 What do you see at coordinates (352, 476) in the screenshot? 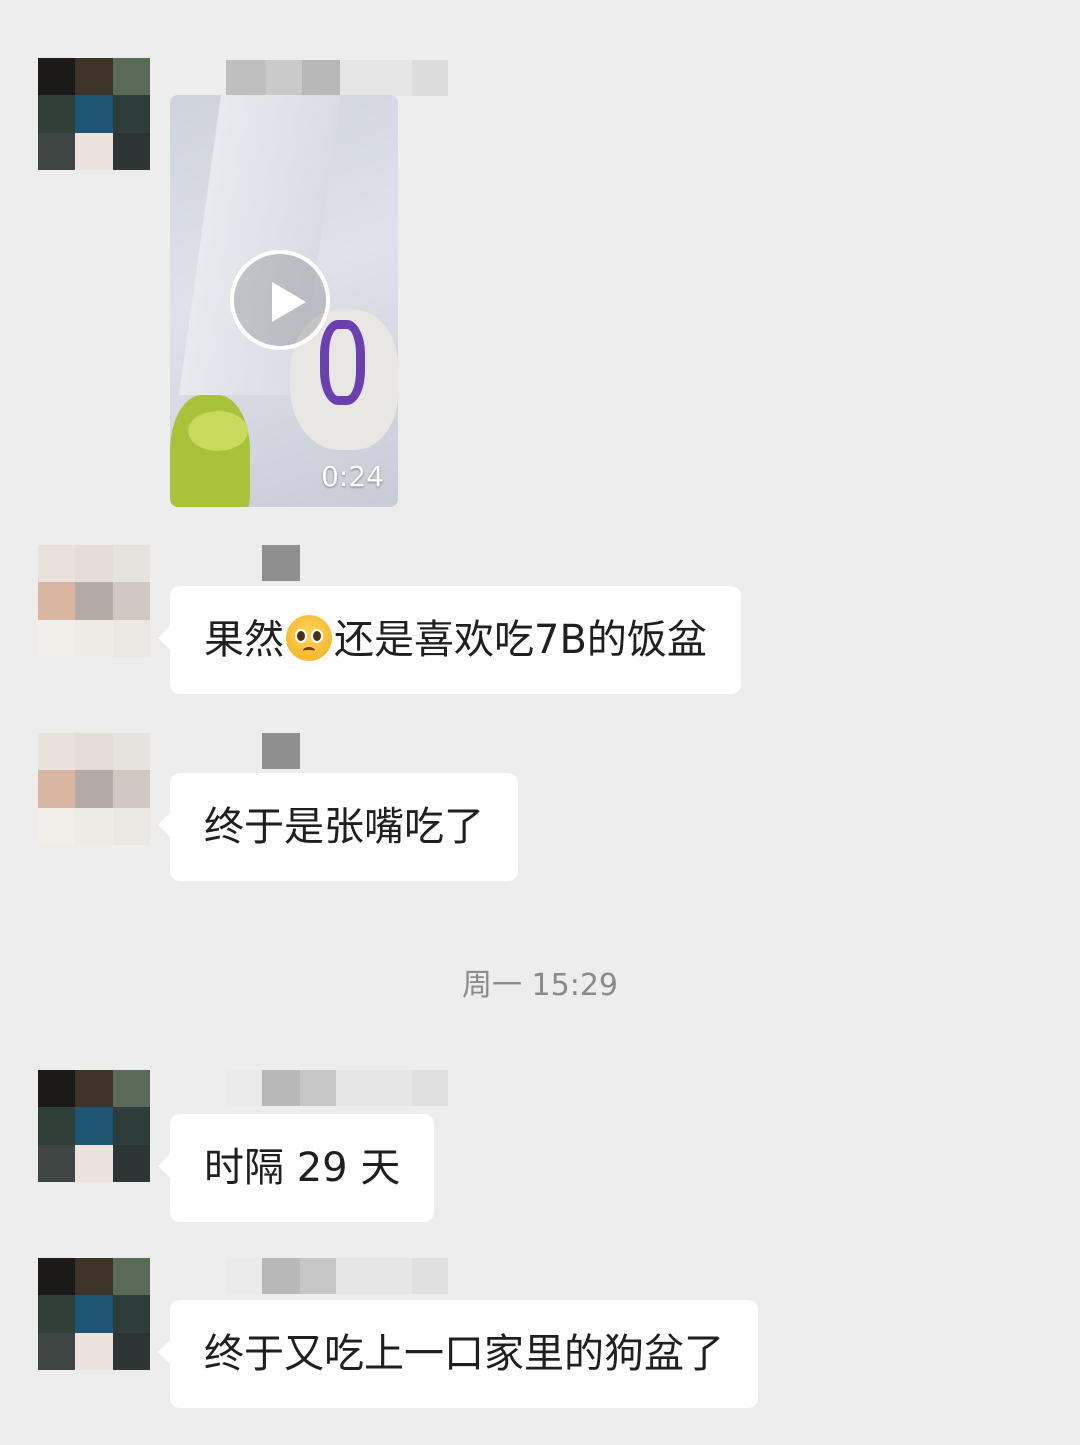
I see `video-duration: 0:24` at bounding box center [352, 476].